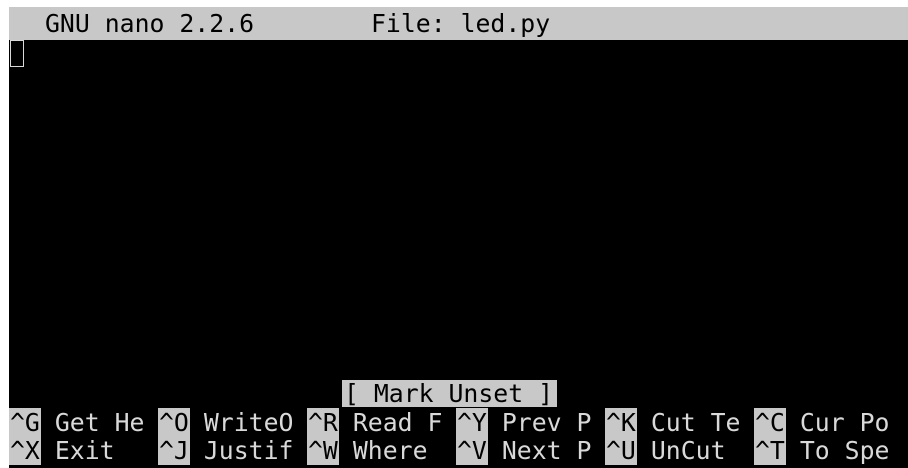 The height and width of the screenshot is (468, 908). I want to click on shortcut-key: ^U, so click(621, 450).